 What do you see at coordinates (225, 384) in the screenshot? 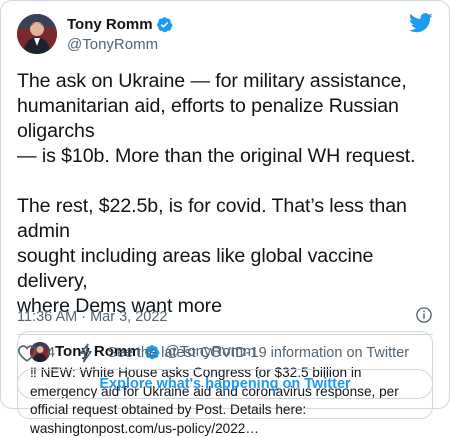
I see `explore-button: Explore what's happening on Twitter` at bounding box center [225, 384].